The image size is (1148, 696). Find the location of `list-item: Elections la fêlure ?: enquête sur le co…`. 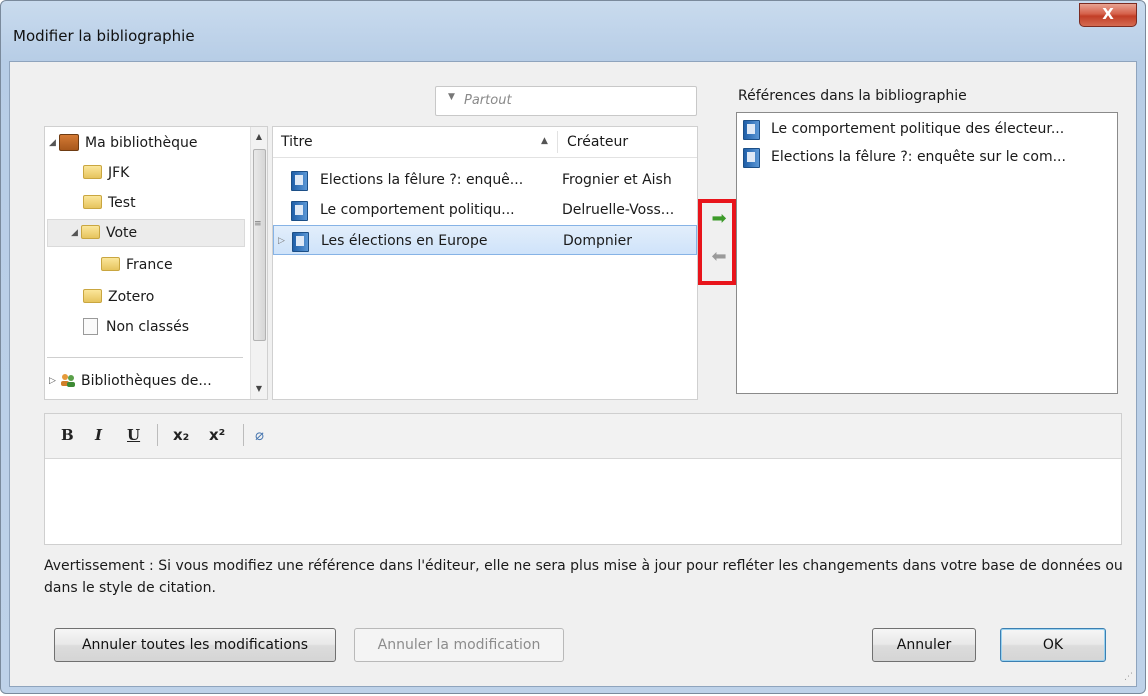

list-item: Elections la fêlure ?: enquête sur le co… is located at coordinates (927, 157).